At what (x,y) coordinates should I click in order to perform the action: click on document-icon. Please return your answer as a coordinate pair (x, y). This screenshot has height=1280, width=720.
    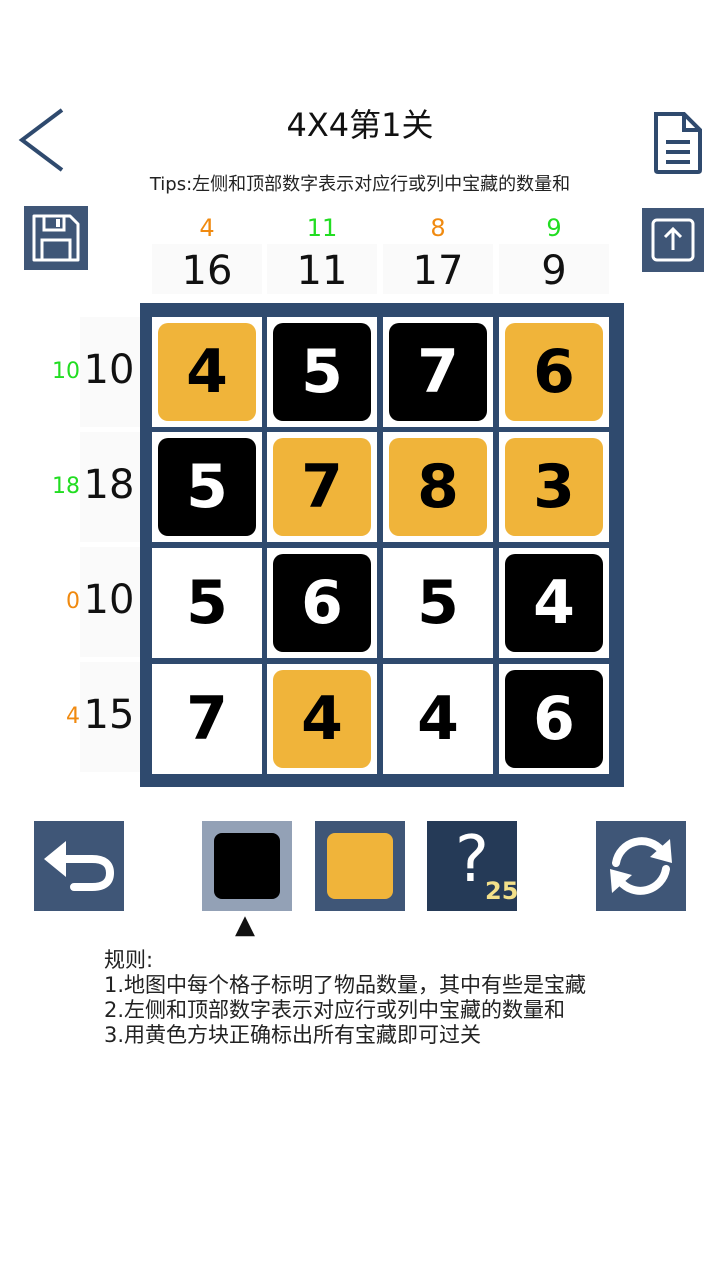
    Looking at the image, I should click on (678, 143).